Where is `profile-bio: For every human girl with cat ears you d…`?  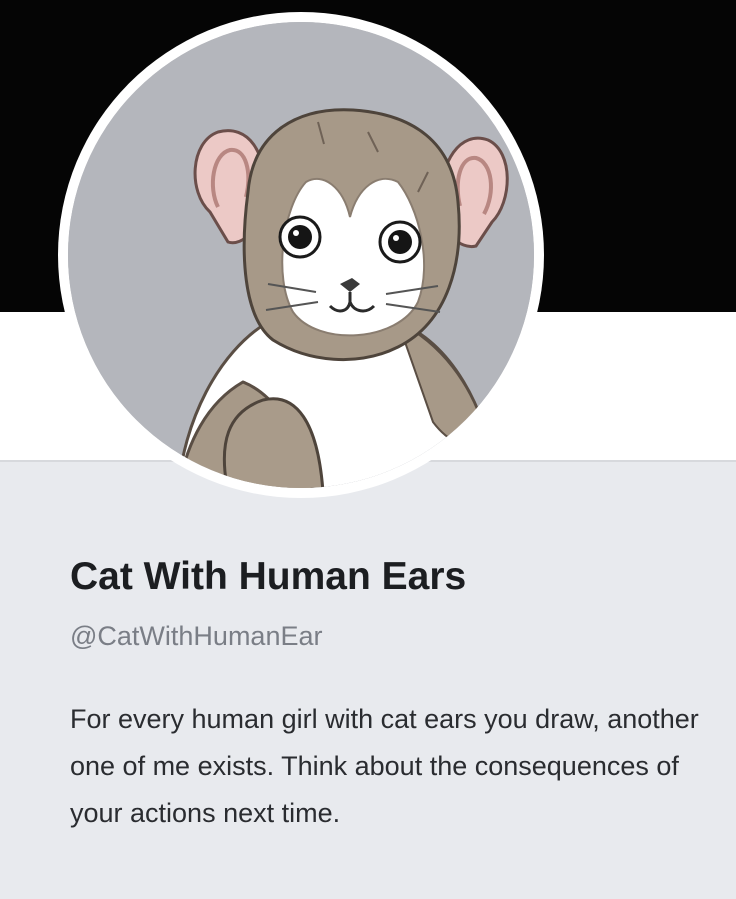
profile-bio: For every human girl with cat ears you d… is located at coordinates (384, 766).